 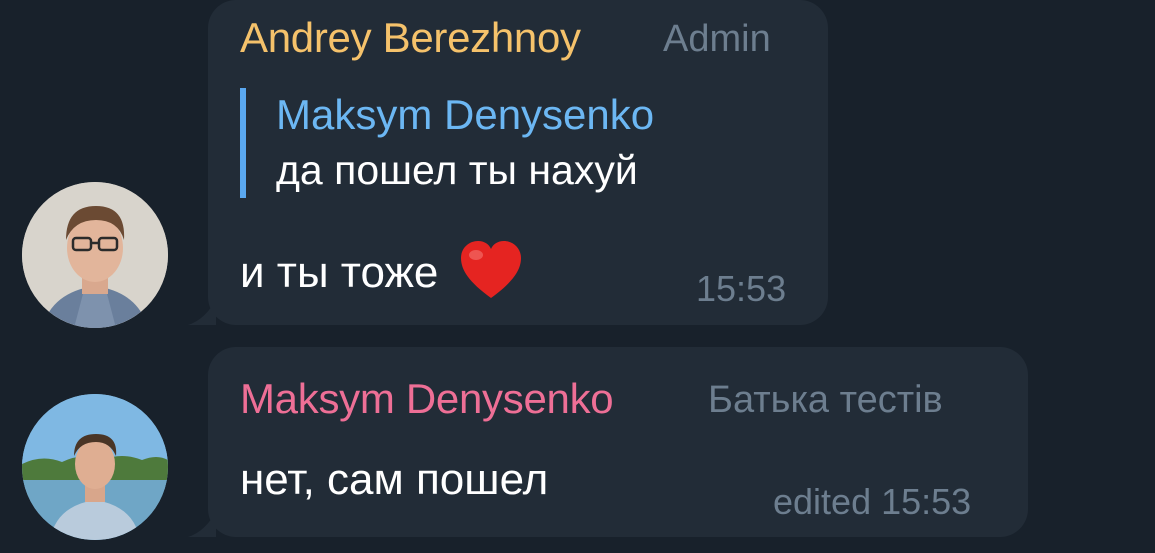 What do you see at coordinates (95, 467) in the screenshot?
I see `avatar-maksym-denysenko` at bounding box center [95, 467].